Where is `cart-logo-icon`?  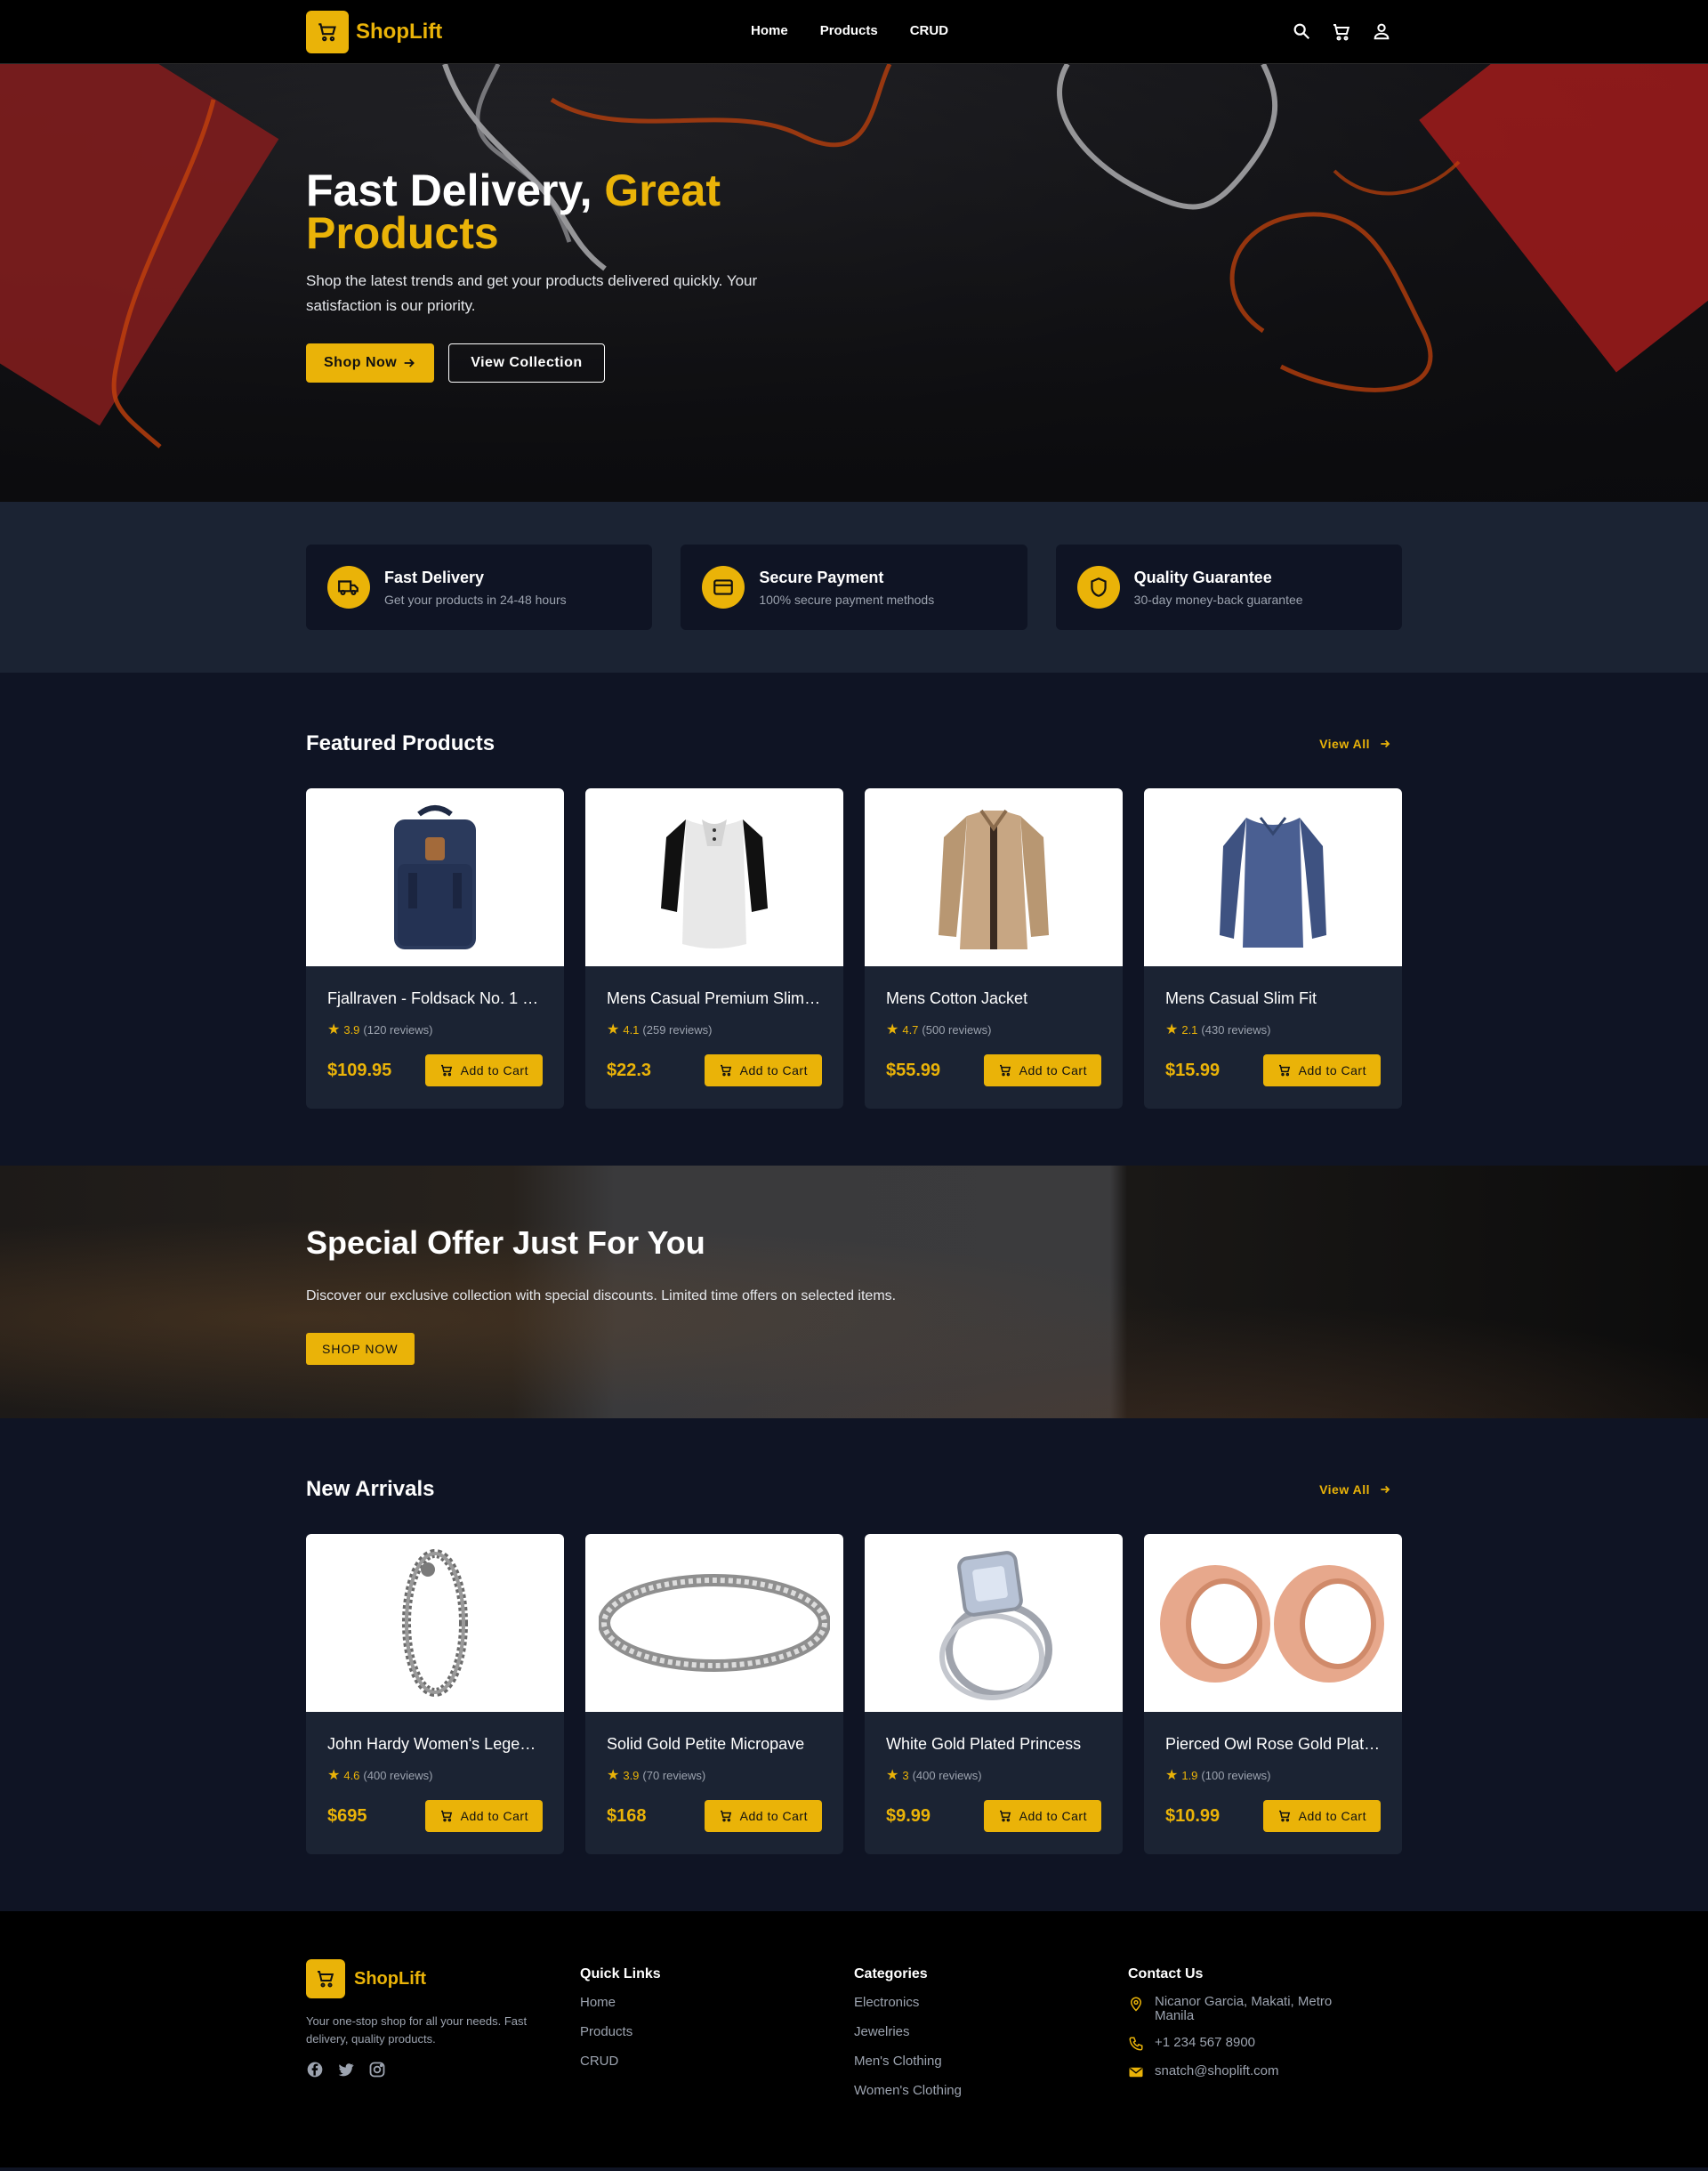 cart-logo-icon is located at coordinates (325, 1979).